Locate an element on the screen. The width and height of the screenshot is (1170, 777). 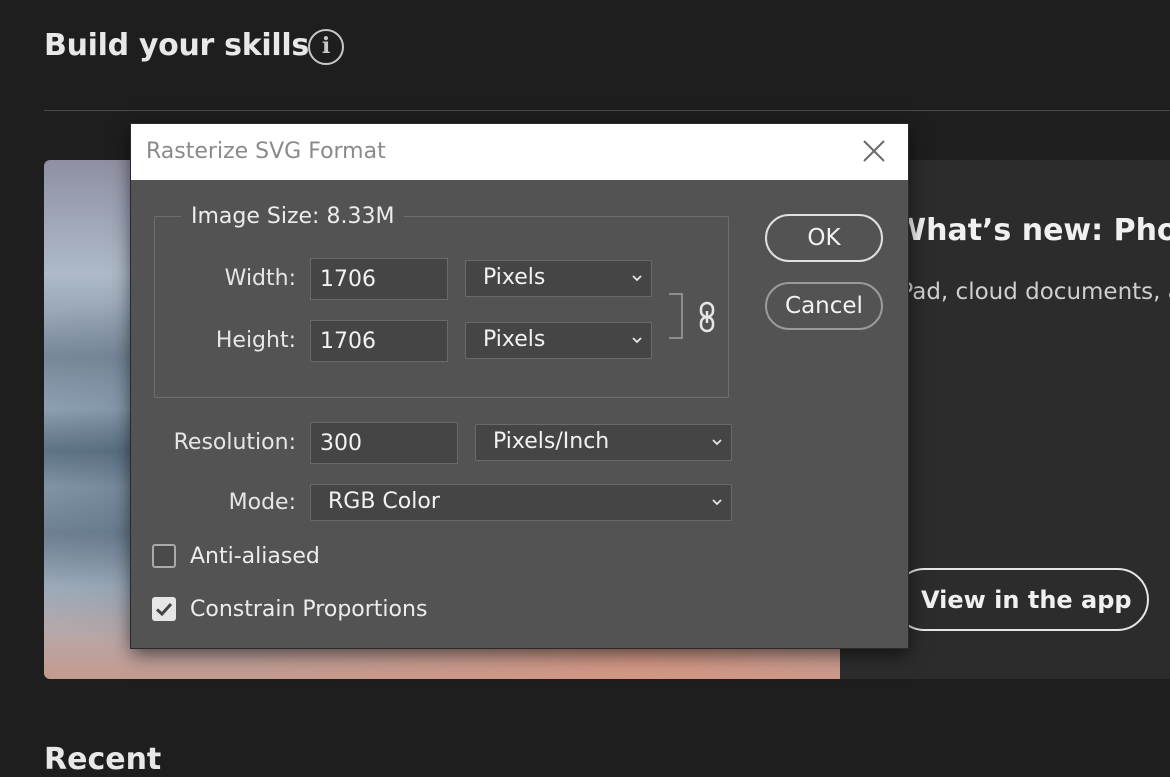
section-divider is located at coordinates (607, 110).